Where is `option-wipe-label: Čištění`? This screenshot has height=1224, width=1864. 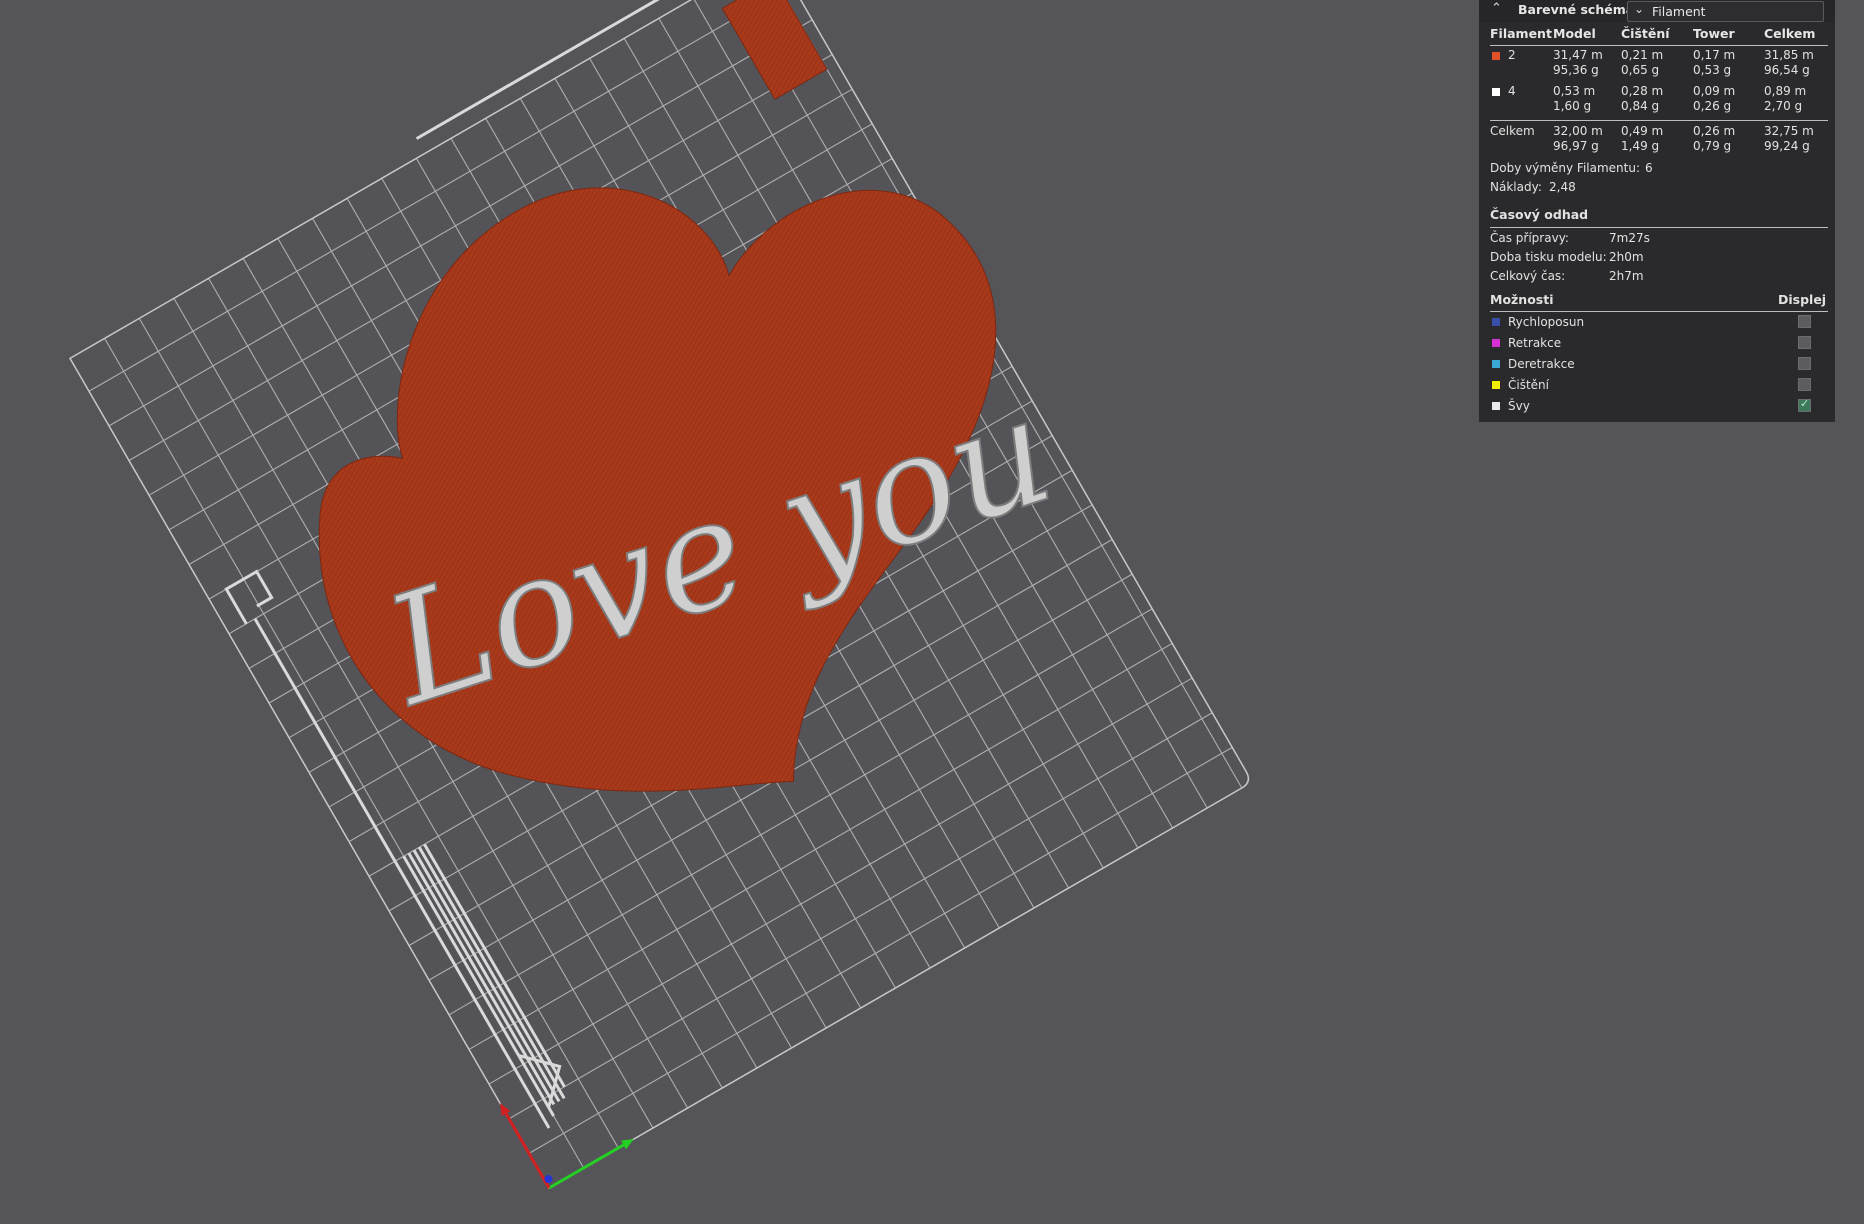
option-wipe-label: Čištění is located at coordinates (1528, 385).